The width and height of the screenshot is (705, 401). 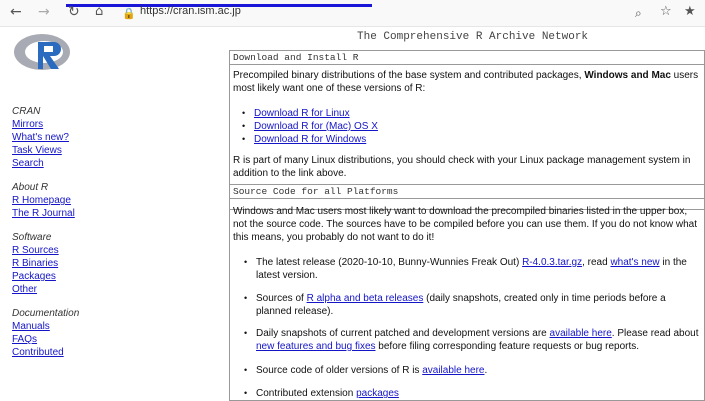 I want to click on sidebar-link-r-sources: R Sources, so click(x=35, y=250).